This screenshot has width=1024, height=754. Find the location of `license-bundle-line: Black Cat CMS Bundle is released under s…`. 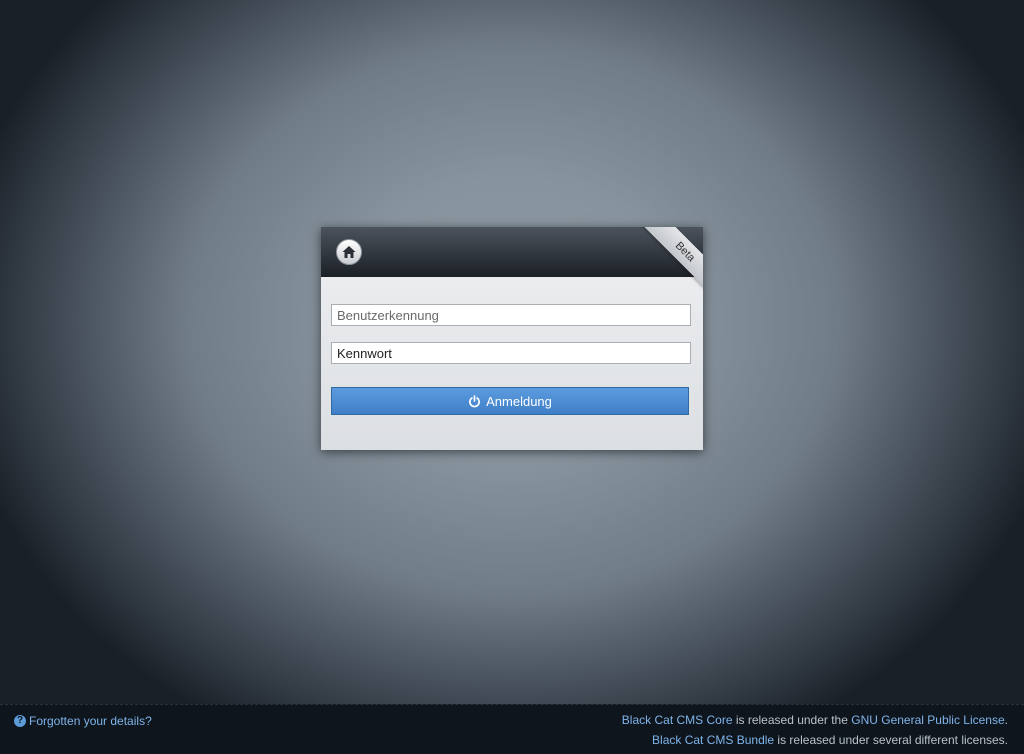

license-bundle-line: Black Cat CMS Bundle is released under s… is located at coordinates (830, 740).